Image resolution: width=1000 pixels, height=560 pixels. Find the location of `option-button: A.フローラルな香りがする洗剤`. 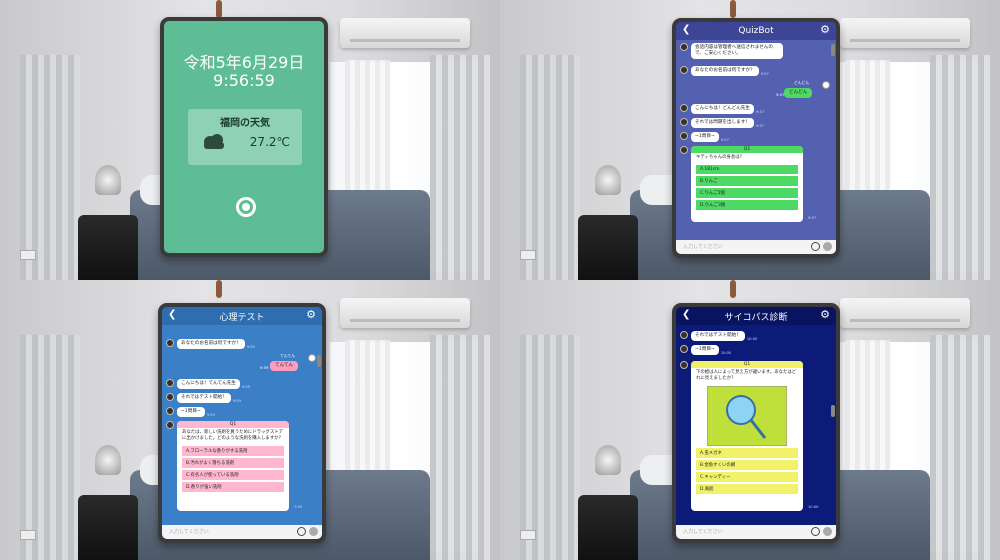

option-button: A.フローラルな香りがする洗剤 is located at coordinates (233, 451).